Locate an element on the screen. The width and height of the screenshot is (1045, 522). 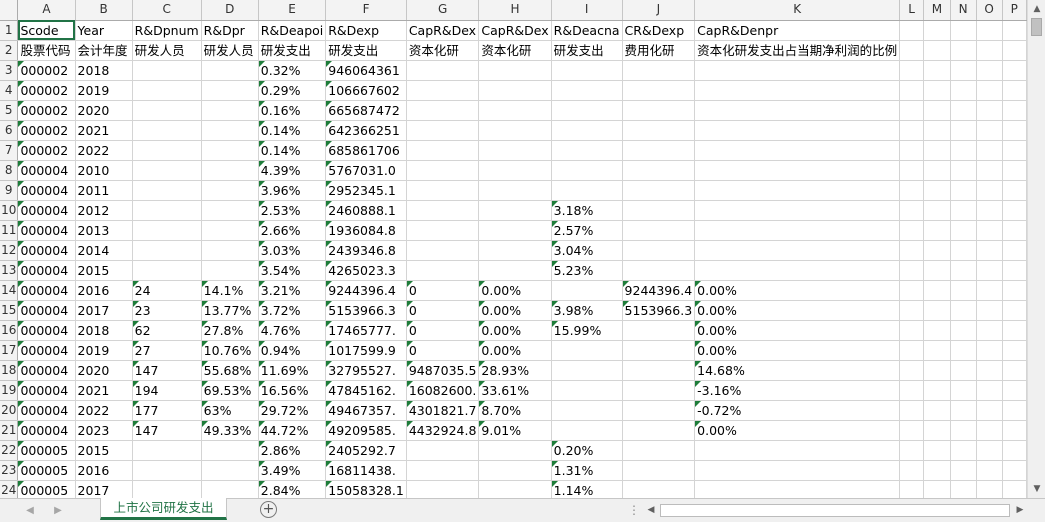
cell-d1: R&Dpr is located at coordinates (230, 30).